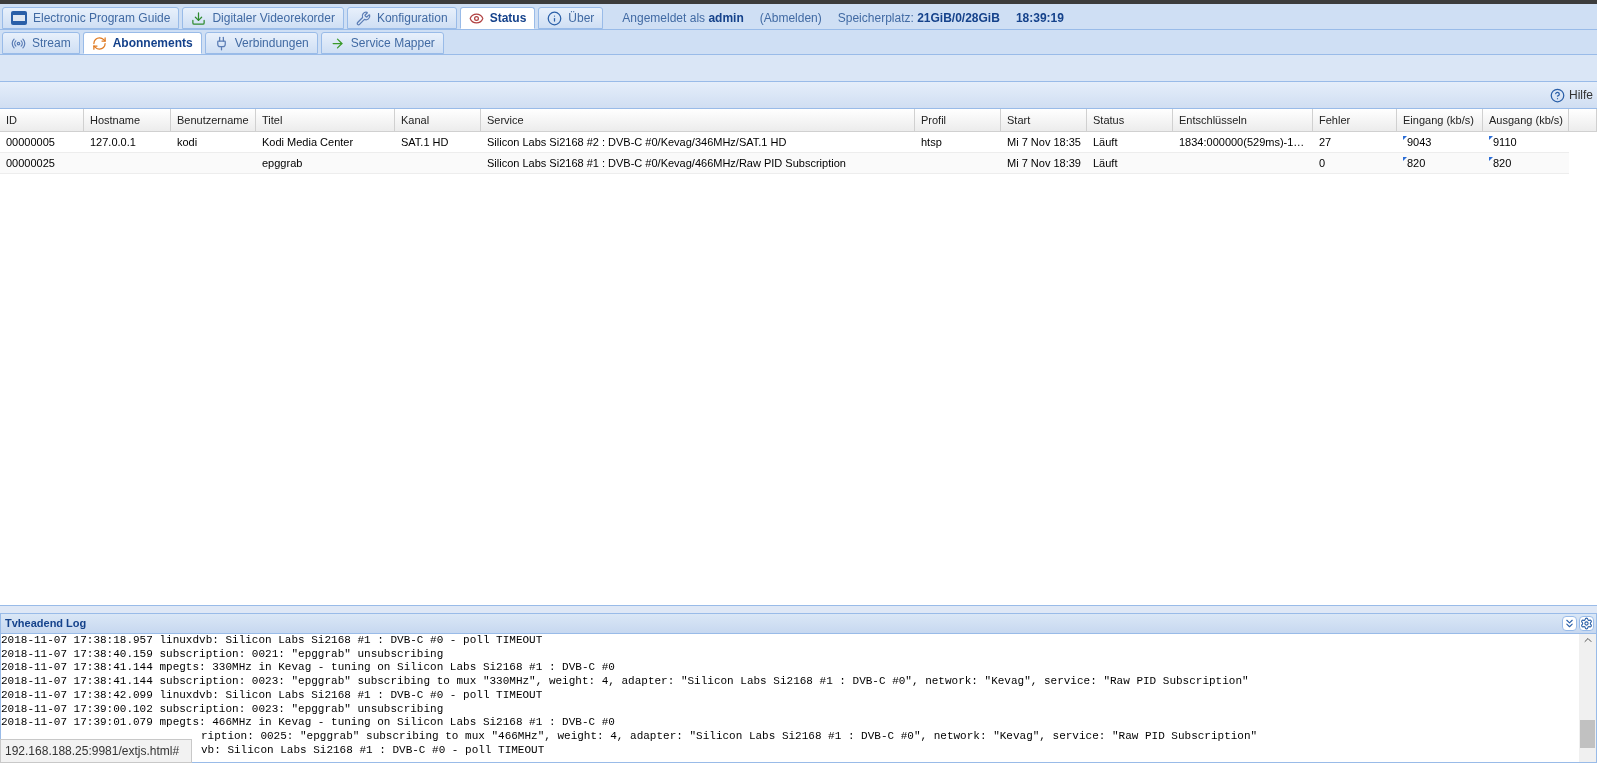 Image resolution: width=1597 pixels, height=763 pixels. What do you see at coordinates (931, 142) in the screenshot?
I see `table-cell-text: htsp` at bounding box center [931, 142].